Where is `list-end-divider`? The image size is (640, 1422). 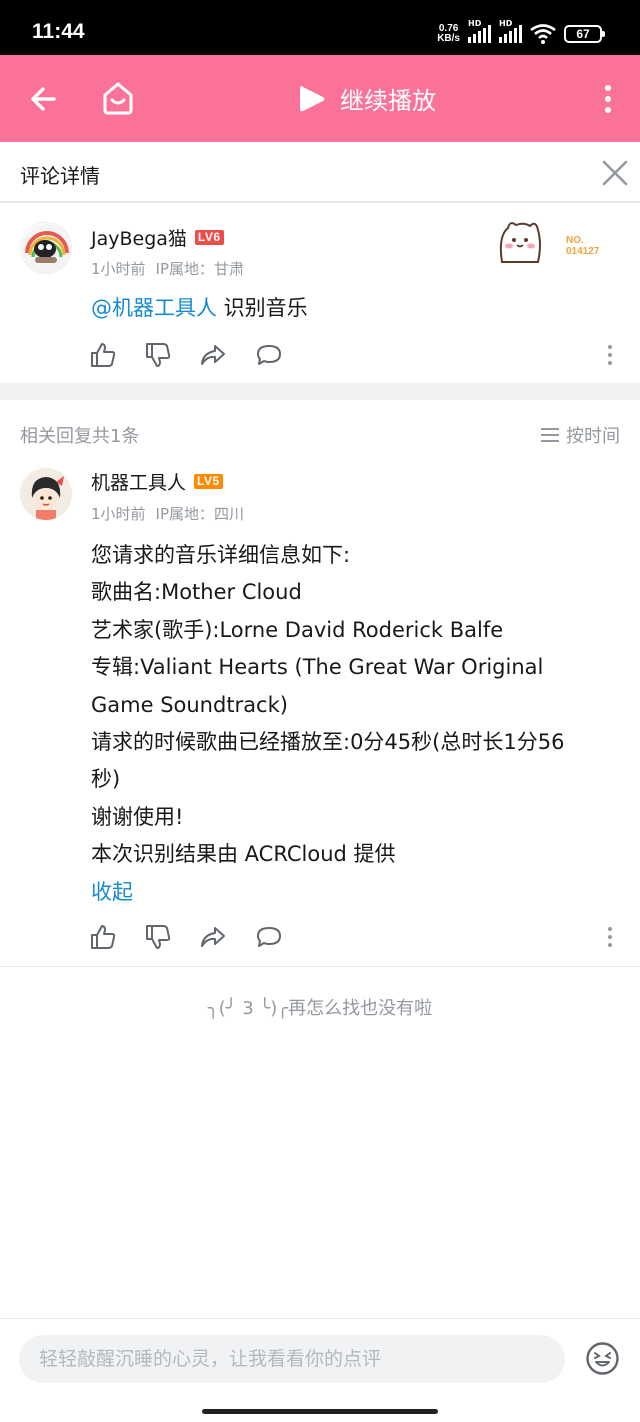 list-end-divider is located at coordinates (320, 966).